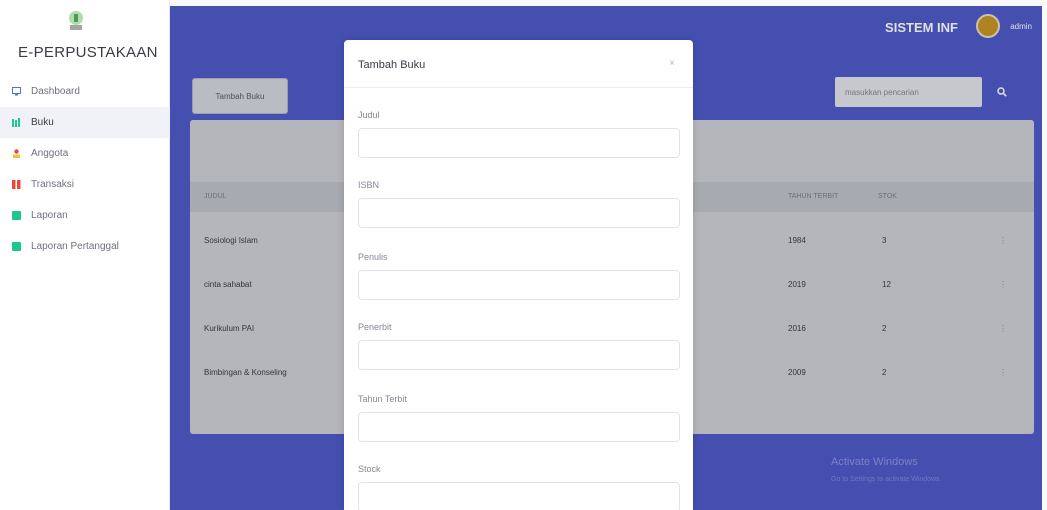 This screenshot has width=1047, height=510. I want to click on report-date-icon, so click(16, 246).